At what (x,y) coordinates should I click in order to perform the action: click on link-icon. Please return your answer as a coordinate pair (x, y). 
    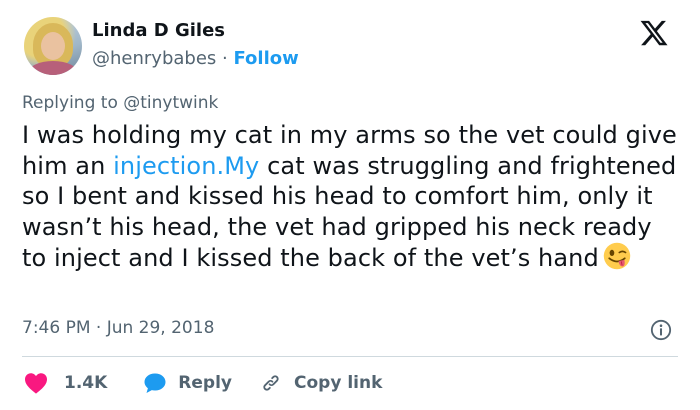
    Looking at the image, I should click on (271, 383).